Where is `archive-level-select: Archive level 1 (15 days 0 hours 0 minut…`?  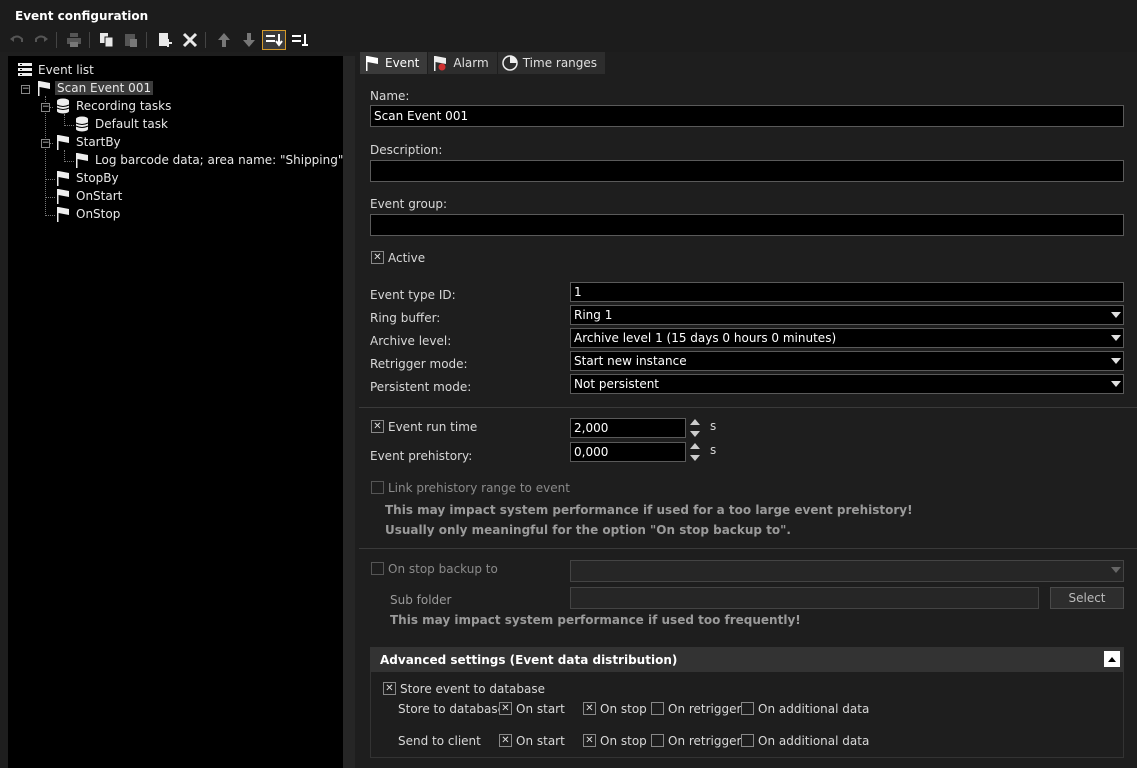
archive-level-select: Archive level 1 (15 days 0 hours 0 minut… is located at coordinates (847, 338).